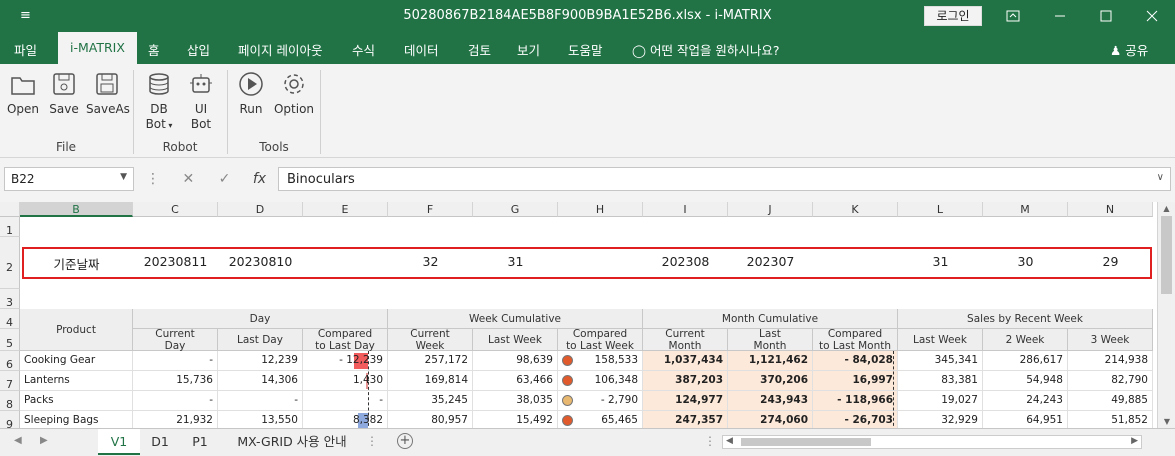 Image resolution: width=1175 pixels, height=456 pixels. What do you see at coordinates (363, 49) in the screenshot?
I see `tab-formulas: 수식` at bounding box center [363, 49].